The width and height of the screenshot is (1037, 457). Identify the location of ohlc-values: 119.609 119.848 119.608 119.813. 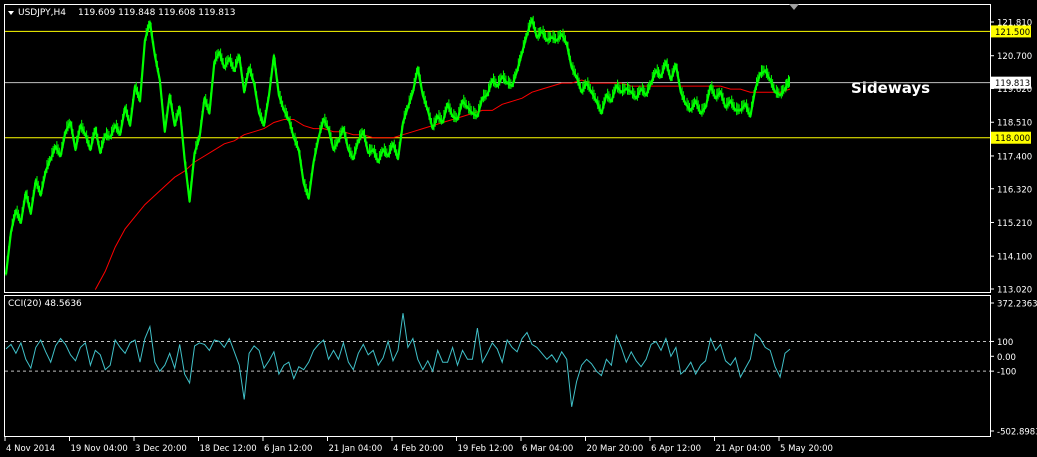
(156, 13).